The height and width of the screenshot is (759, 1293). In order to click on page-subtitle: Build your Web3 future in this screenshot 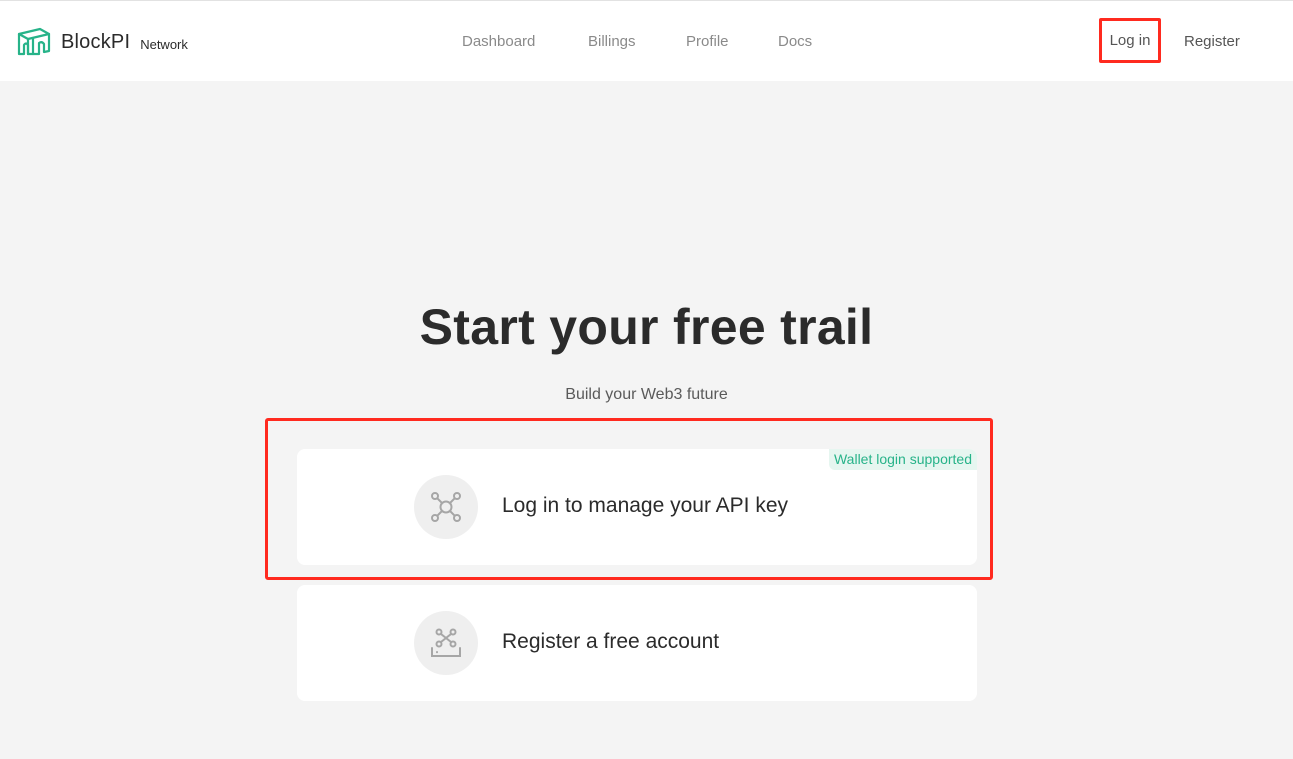, I will do `click(646, 394)`.